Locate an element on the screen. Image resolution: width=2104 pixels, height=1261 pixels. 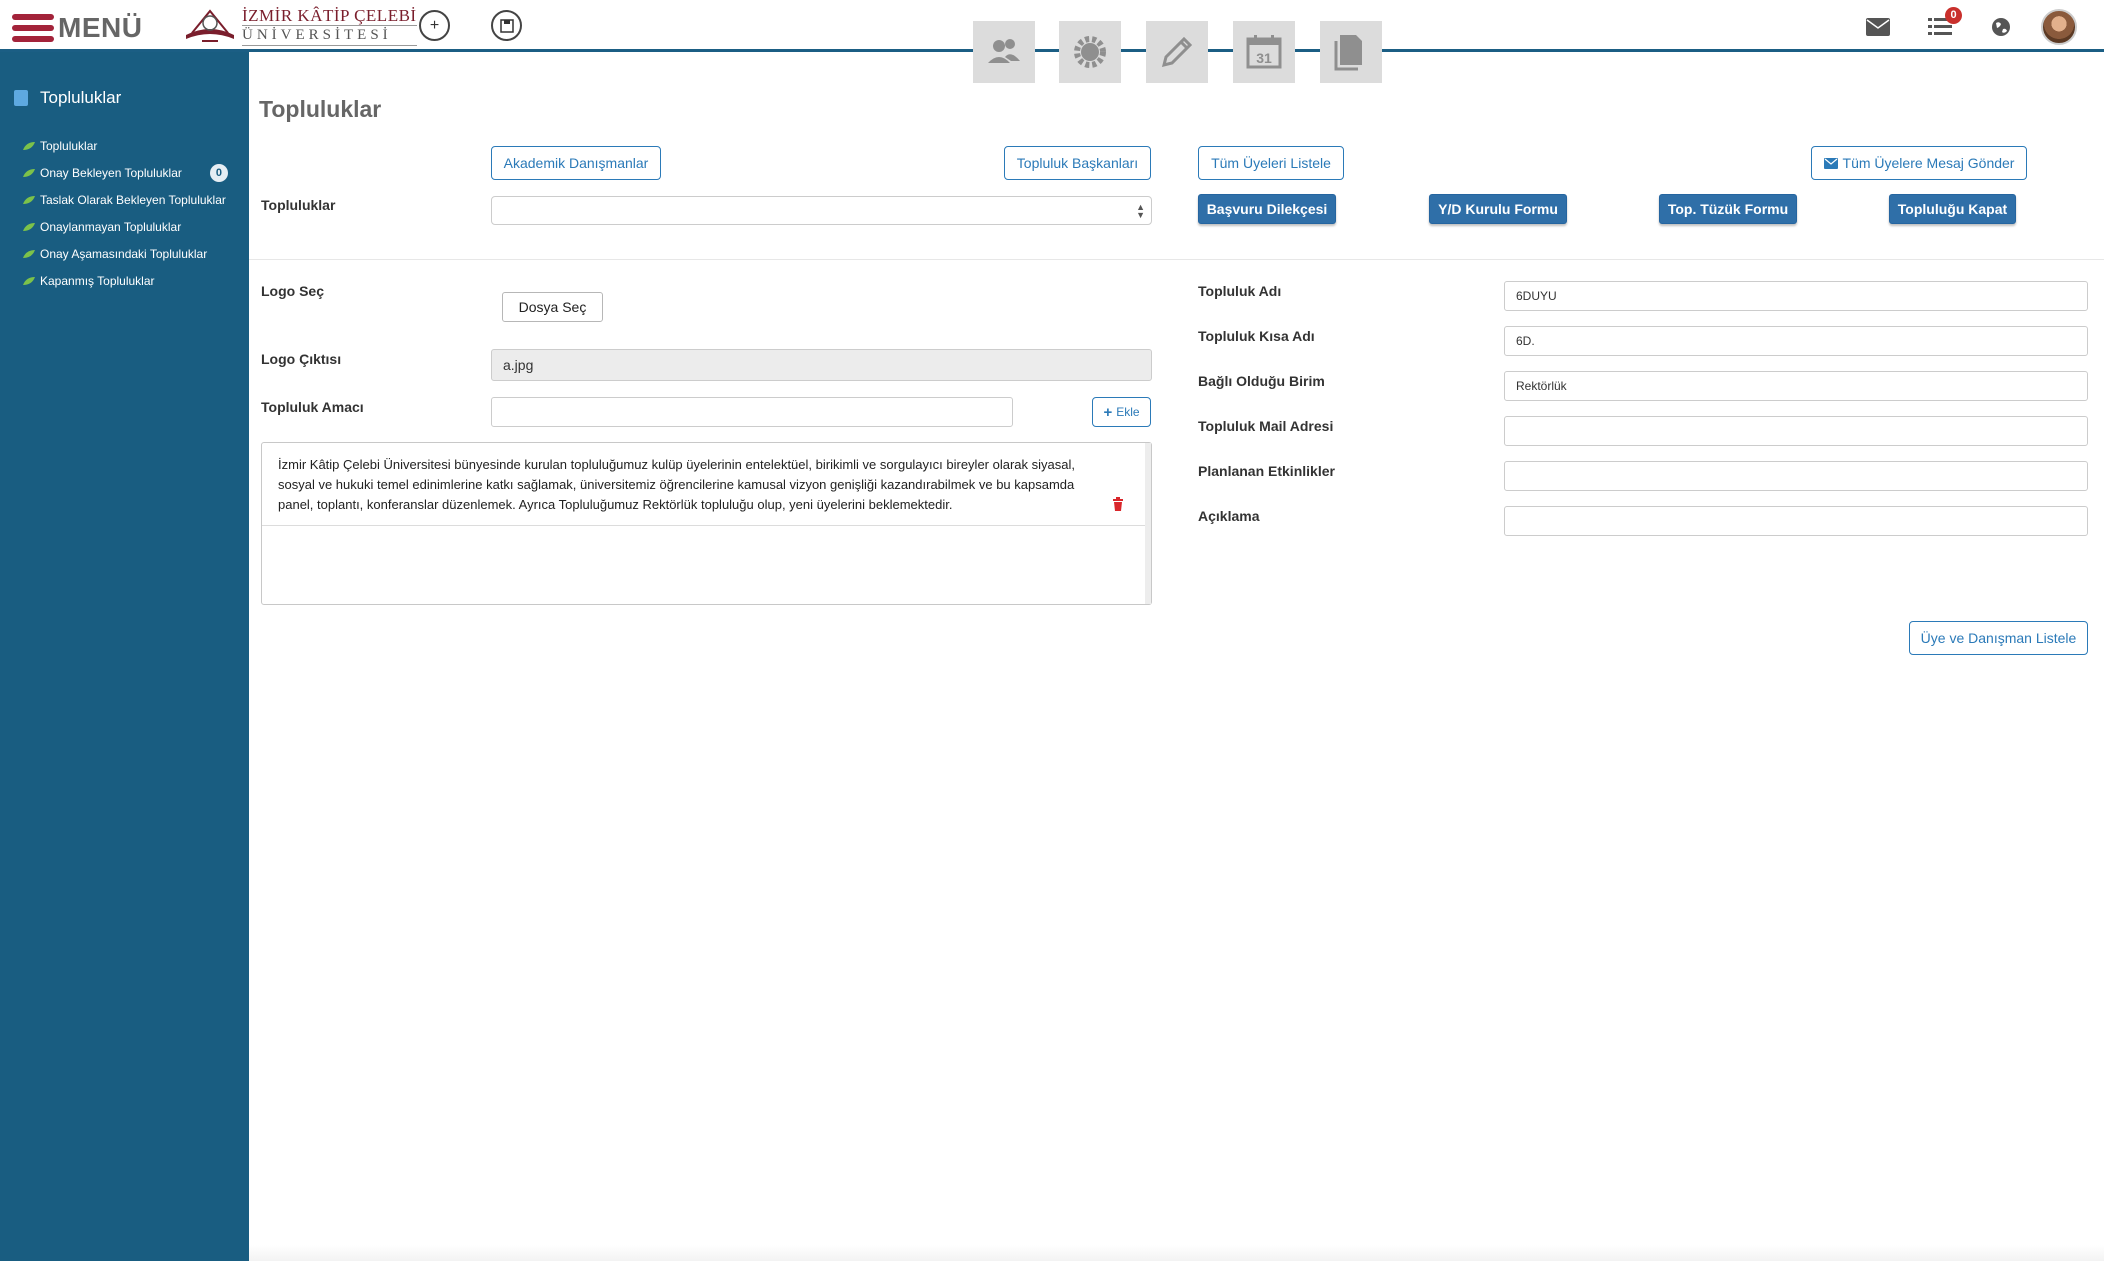
list-all-members-button: Tüm Üyeleri Listele is located at coordinates (1271, 163).